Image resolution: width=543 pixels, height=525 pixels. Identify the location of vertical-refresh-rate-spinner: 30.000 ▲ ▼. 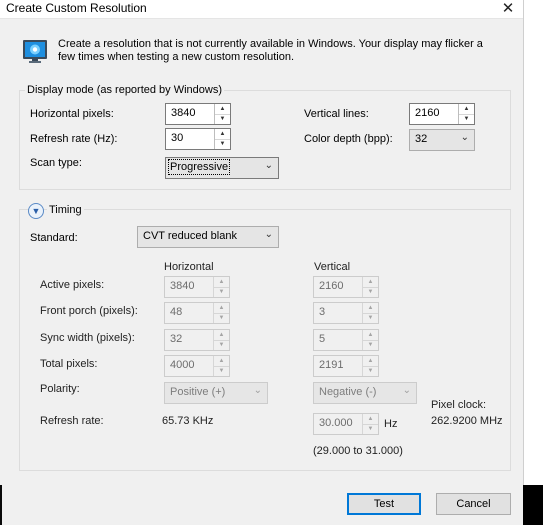
(346, 424).